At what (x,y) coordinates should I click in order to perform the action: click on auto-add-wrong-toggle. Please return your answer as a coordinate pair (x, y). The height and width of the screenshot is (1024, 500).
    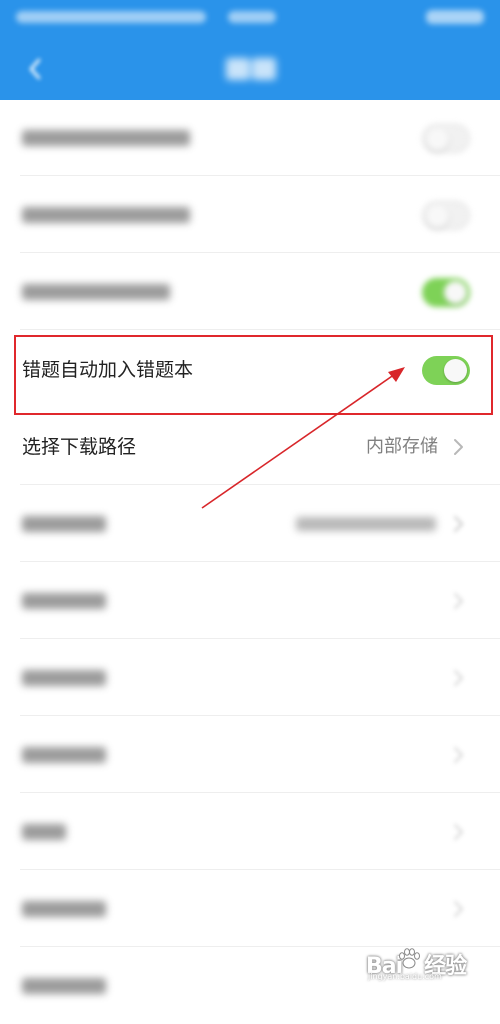
    Looking at the image, I should click on (446, 370).